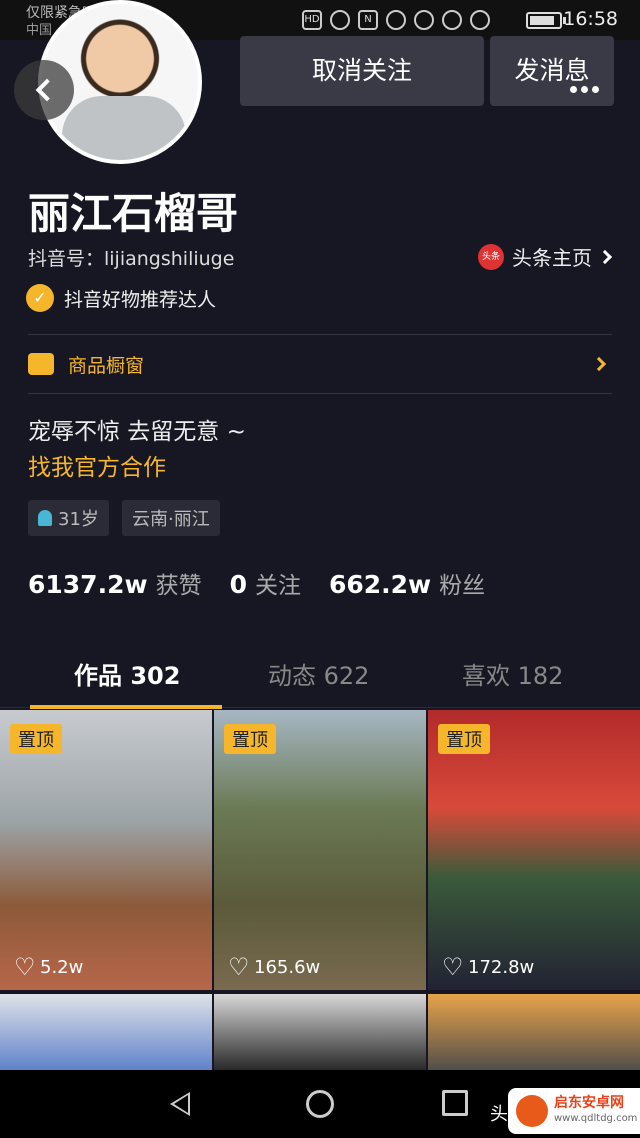 Image resolution: width=640 pixels, height=1138 pixels. What do you see at coordinates (320, 850) in the screenshot?
I see `video-thumbnail: 置顶 165.6w` at bounding box center [320, 850].